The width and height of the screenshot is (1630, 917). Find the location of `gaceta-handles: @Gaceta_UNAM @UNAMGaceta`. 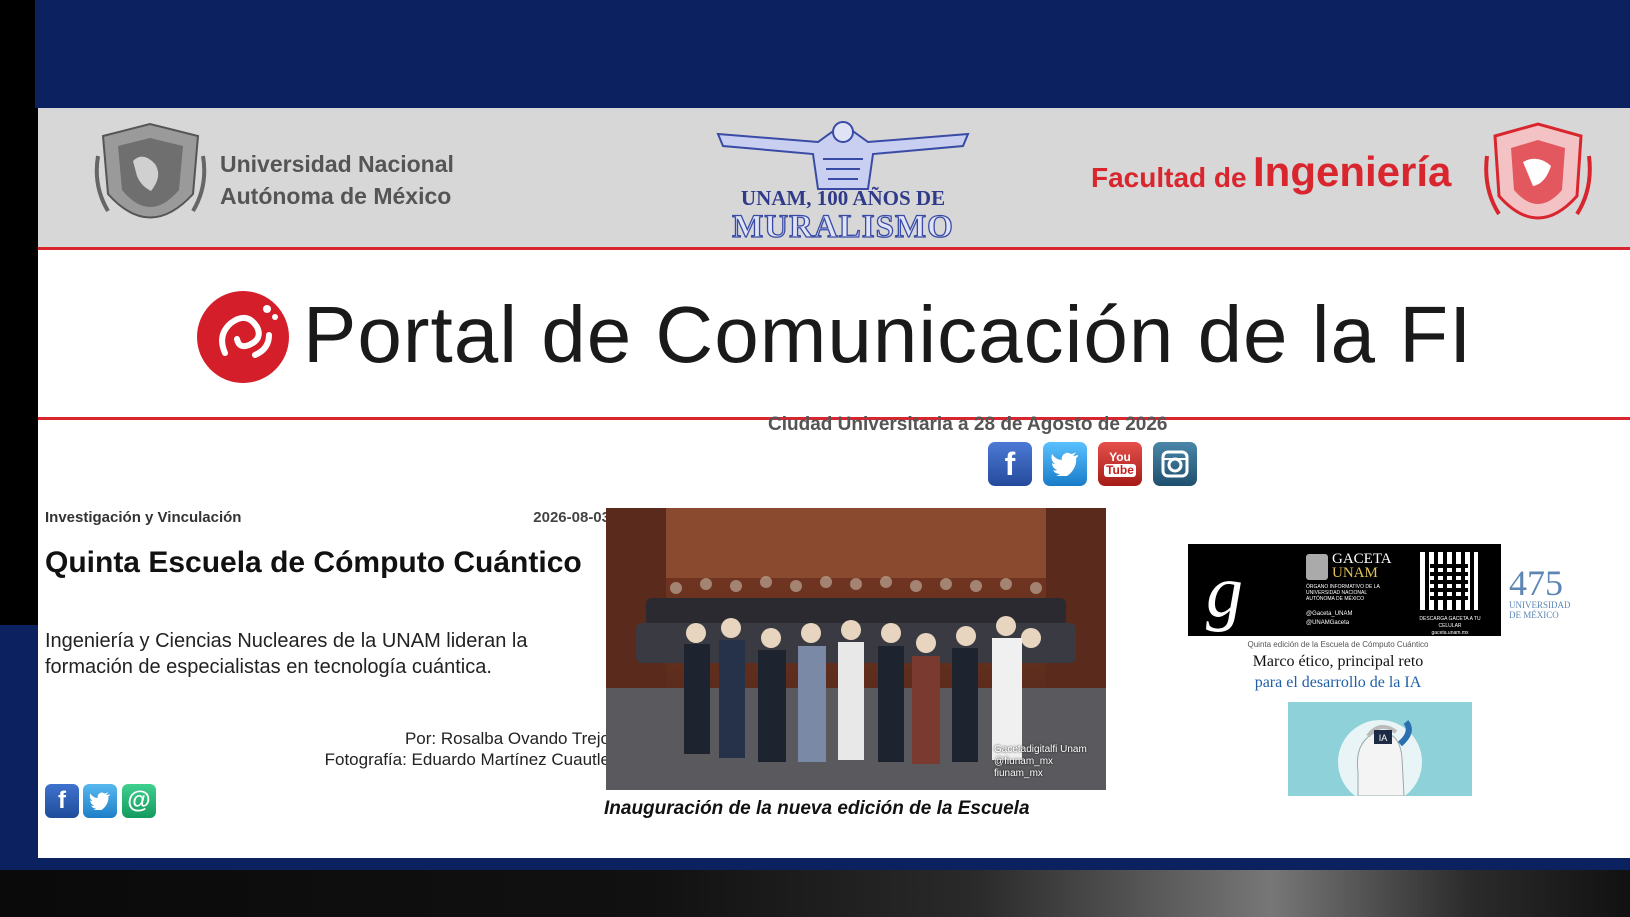

gaceta-handles: @Gaceta_UNAM @UNAMGaceta is located at coordinates (1329, 619).